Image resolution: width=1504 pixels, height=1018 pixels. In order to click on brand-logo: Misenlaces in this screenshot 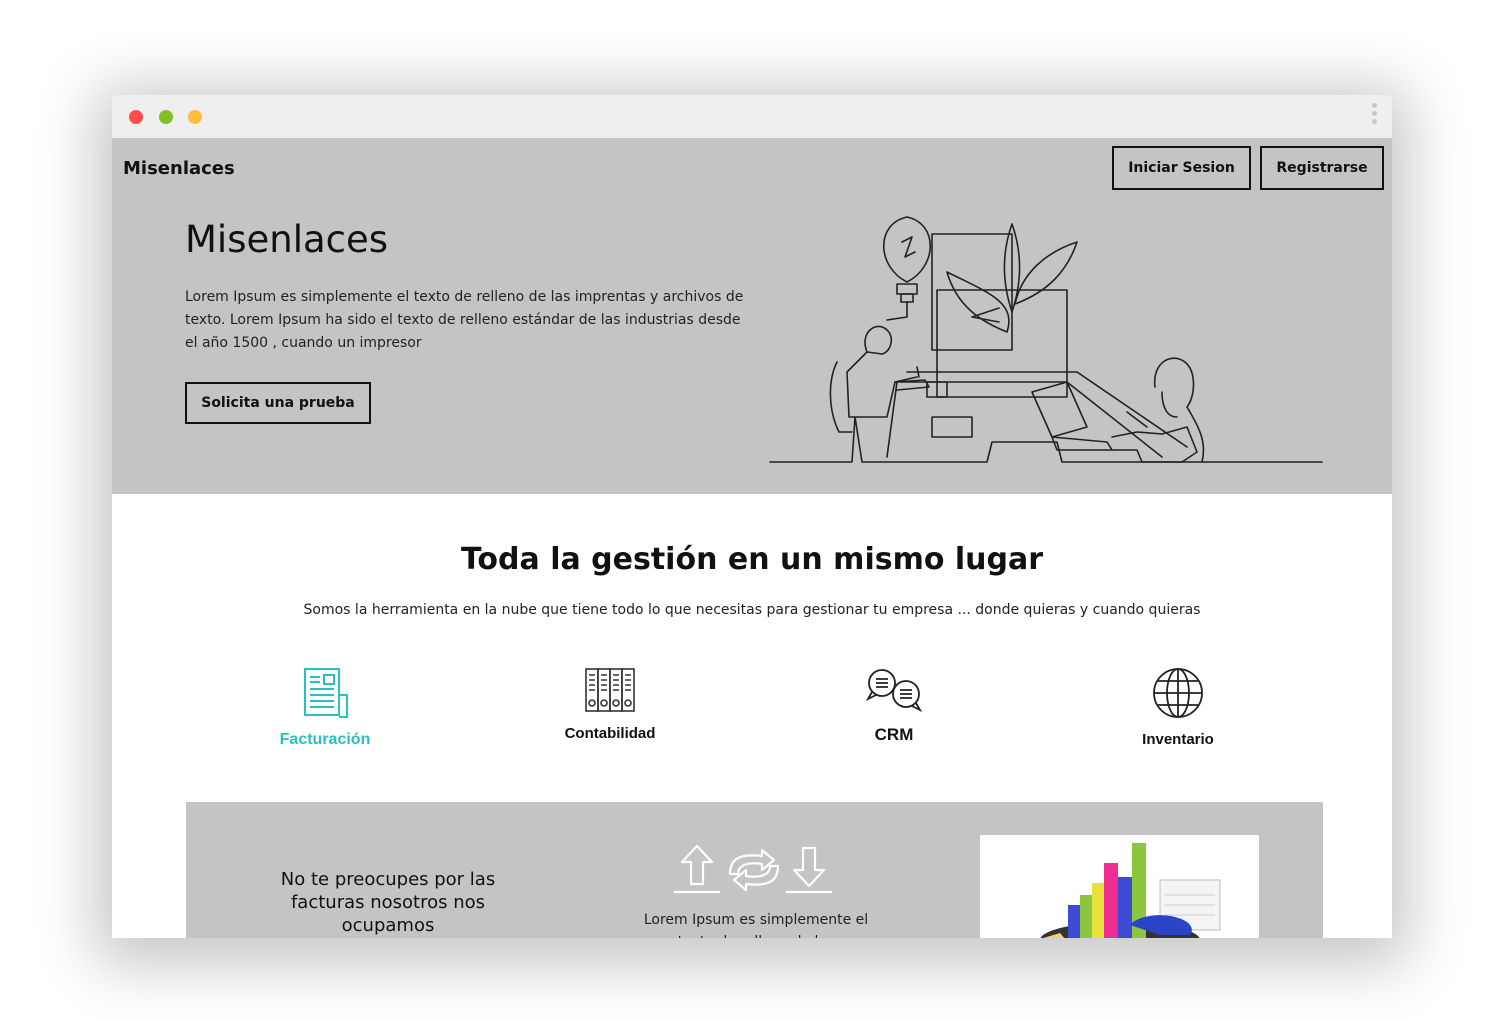, I will do `click(179, 168)`.